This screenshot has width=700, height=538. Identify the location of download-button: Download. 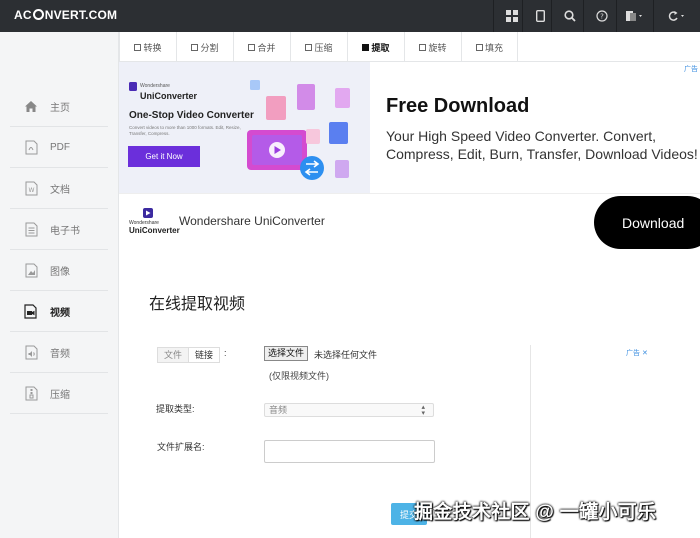
(647, 222).